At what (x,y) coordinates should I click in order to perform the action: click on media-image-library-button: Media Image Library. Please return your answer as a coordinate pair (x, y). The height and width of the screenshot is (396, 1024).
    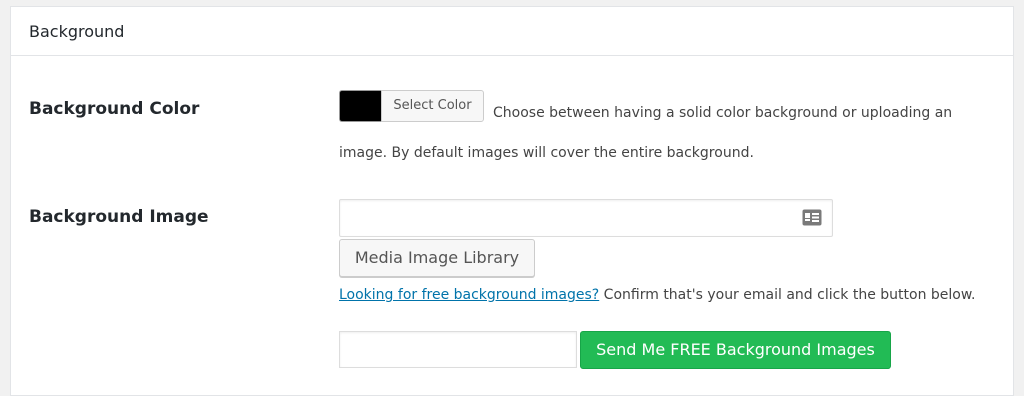
    Looking at the image, I should click on (437, 258).